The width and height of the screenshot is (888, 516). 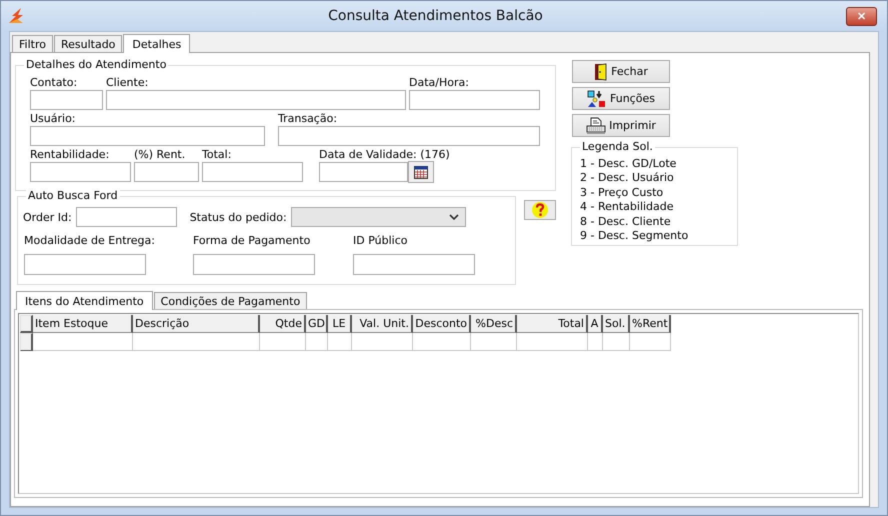 I want to click on field-label: Total:, so click(x=217, y=154).